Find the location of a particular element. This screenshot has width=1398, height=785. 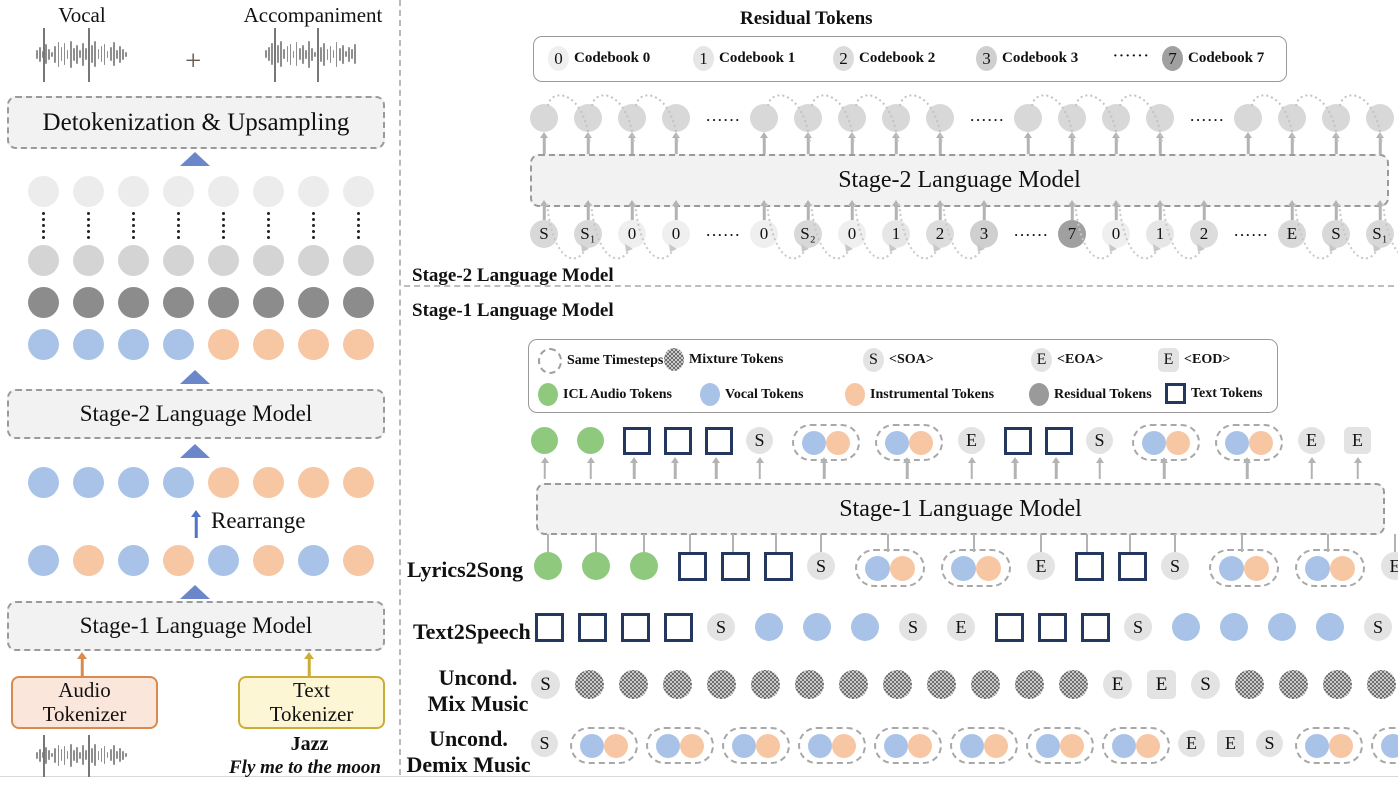

vocal-waveform-icon is located at coordinates (81, 54).